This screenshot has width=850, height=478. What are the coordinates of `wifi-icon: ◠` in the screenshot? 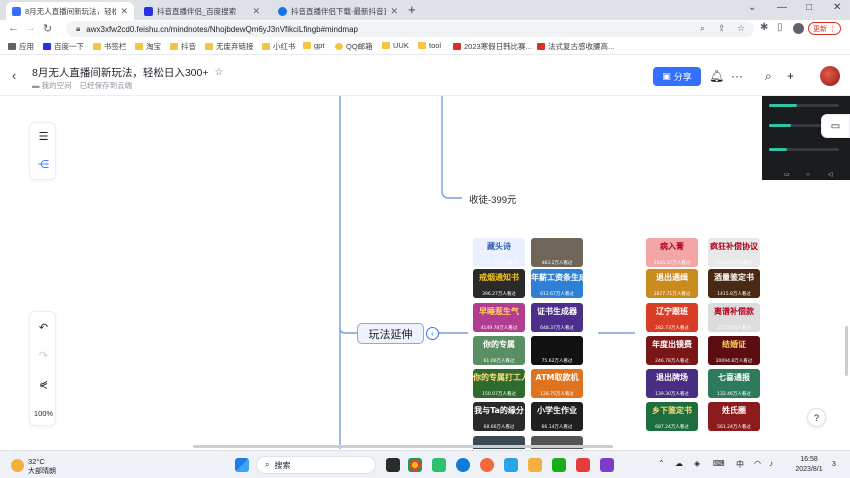 It's located at (757, 463).